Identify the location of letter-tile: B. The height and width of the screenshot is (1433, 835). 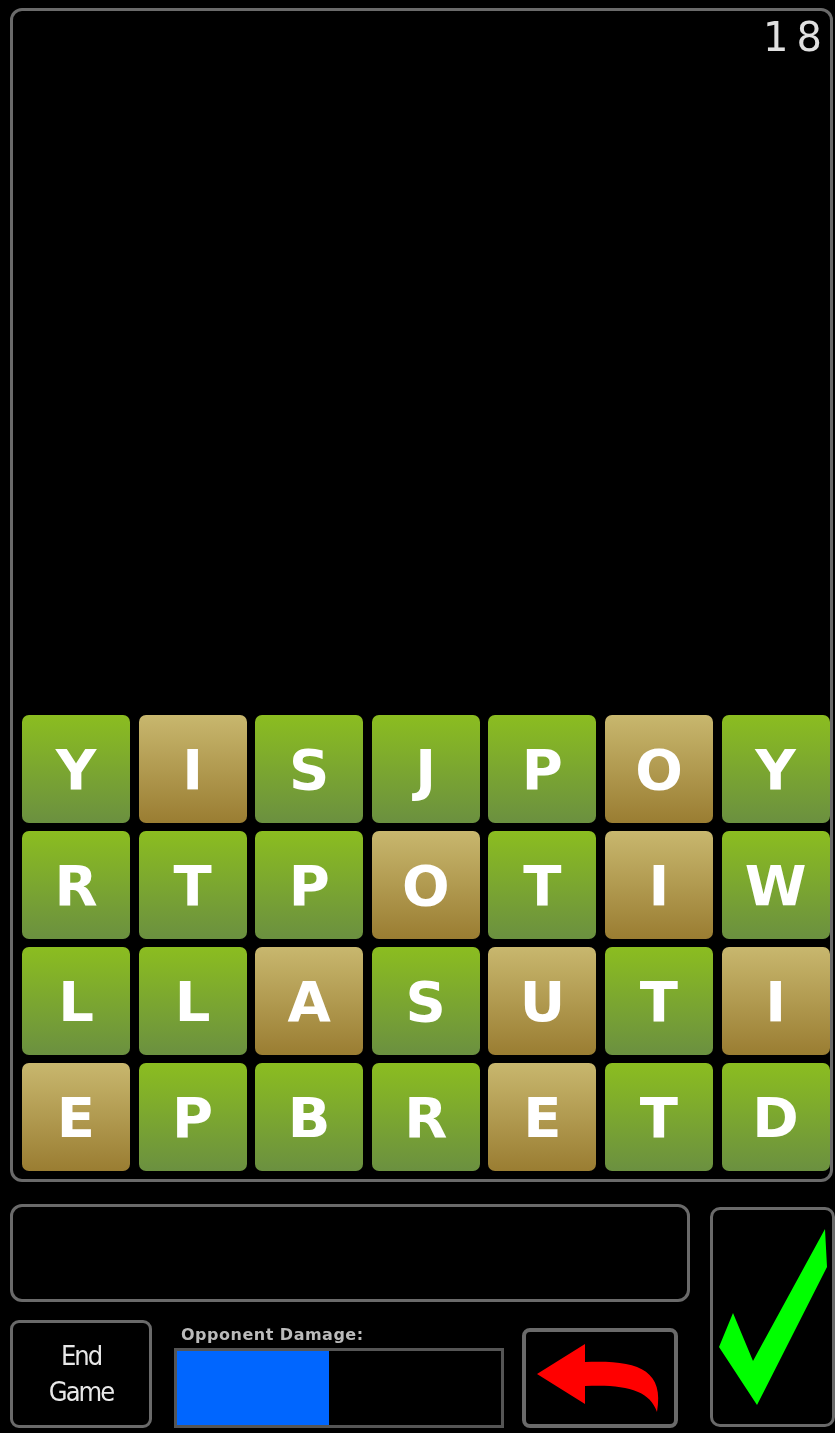
(309, 1117).